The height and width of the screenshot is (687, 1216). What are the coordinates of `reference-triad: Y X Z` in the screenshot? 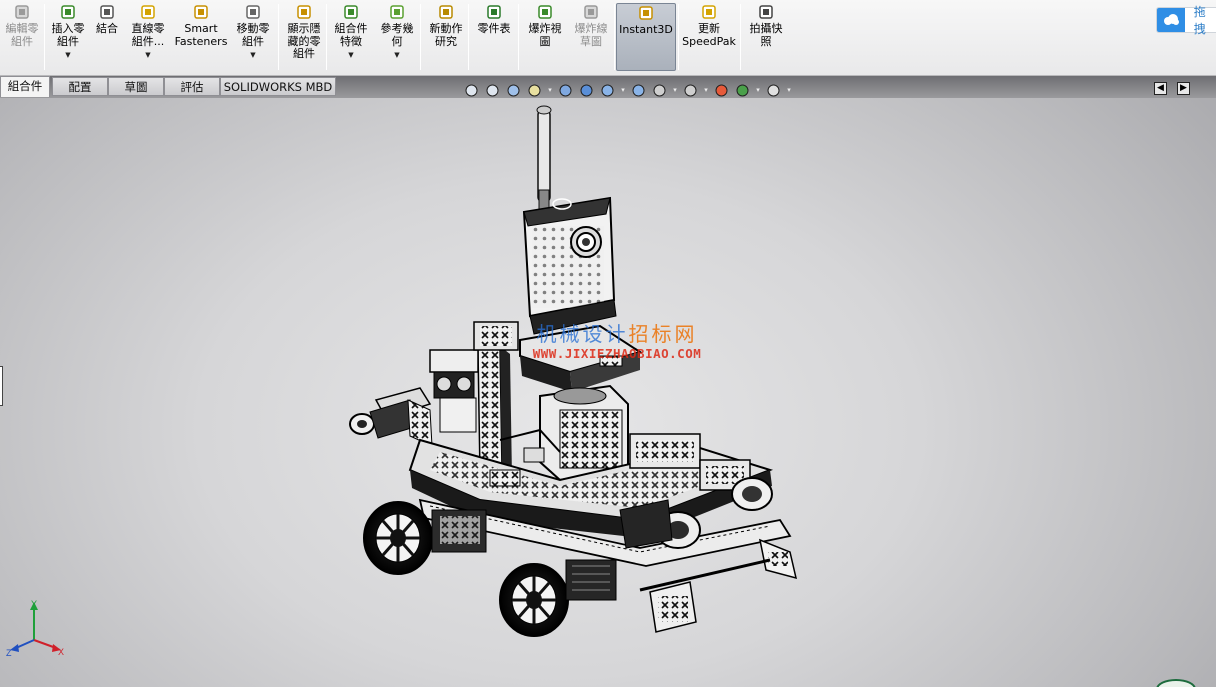 It's located at (36, 629).